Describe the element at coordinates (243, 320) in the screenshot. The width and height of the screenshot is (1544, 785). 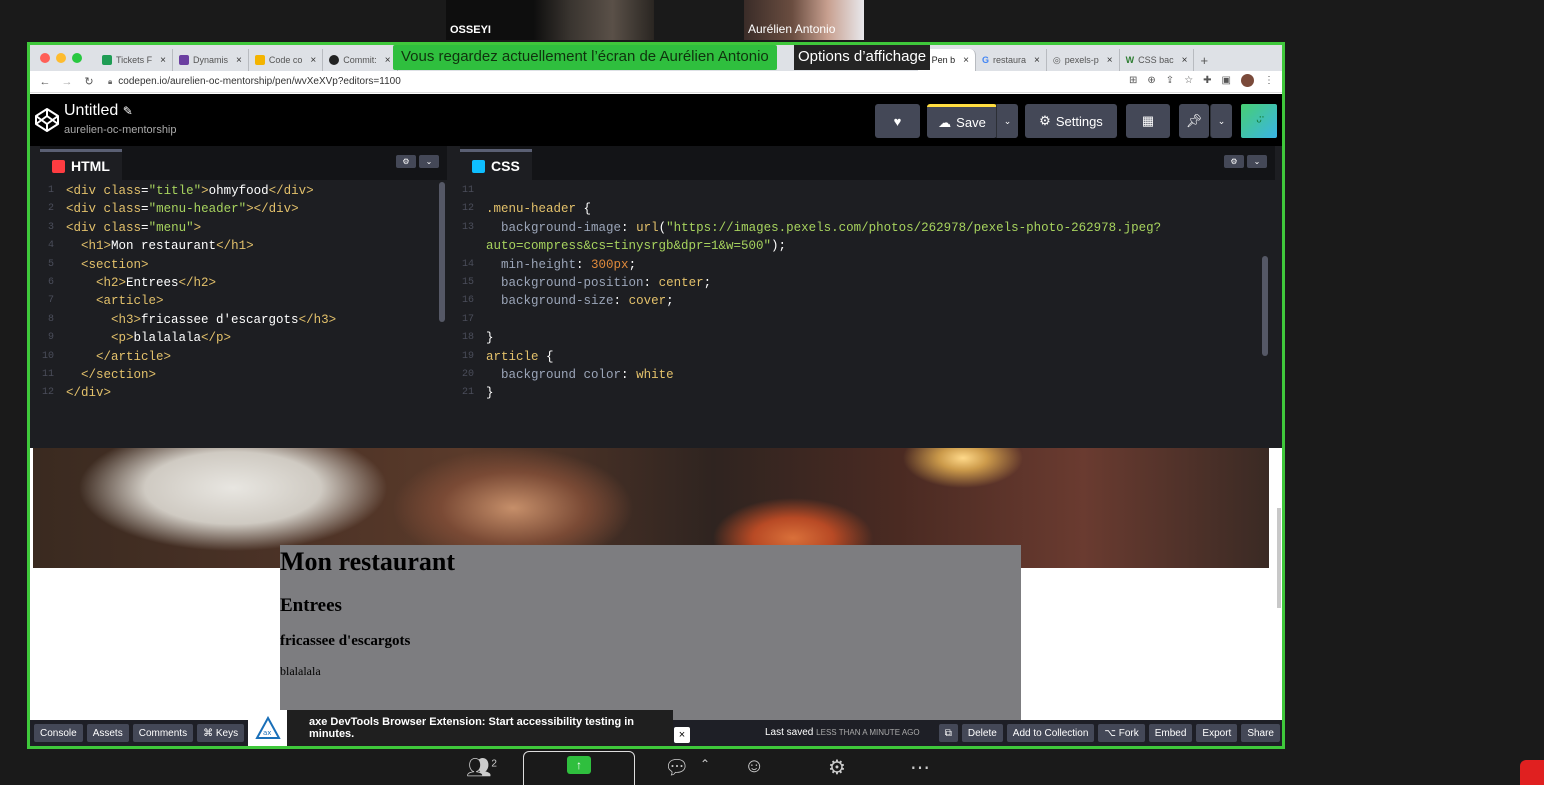
I see `code-line: 8 <h3>fricassee d'escargots</h3>` at that location.